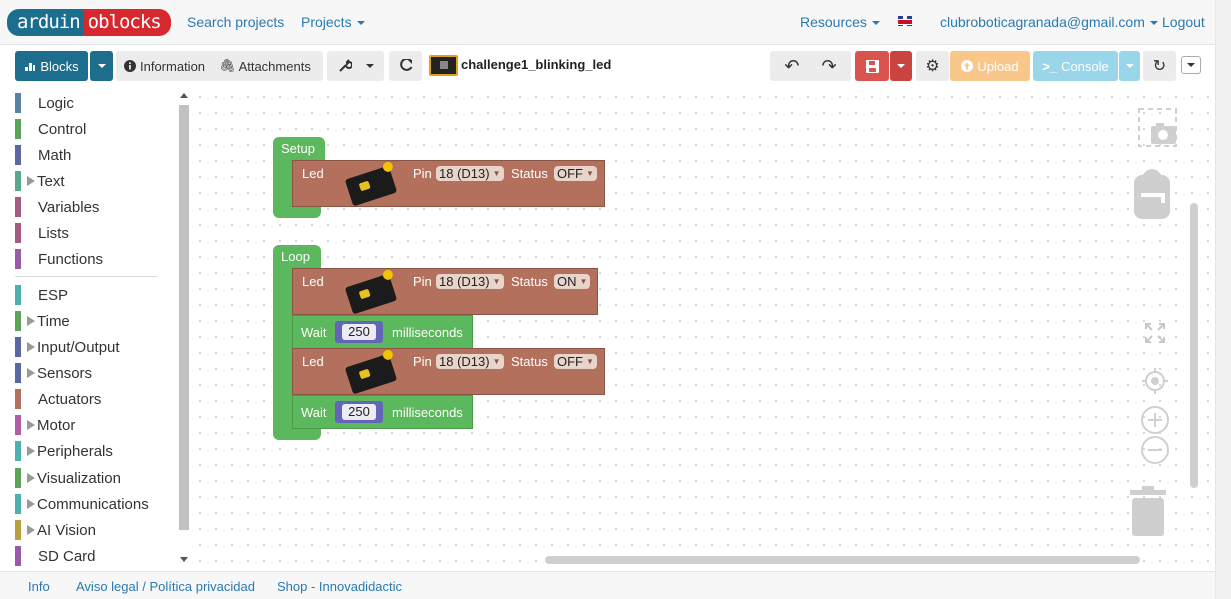 The width and height of the screenshot is (1231, 599). Describe the element at coordinates (299, 149) in the screenshot. I see `setup-block: Setup` at that location.